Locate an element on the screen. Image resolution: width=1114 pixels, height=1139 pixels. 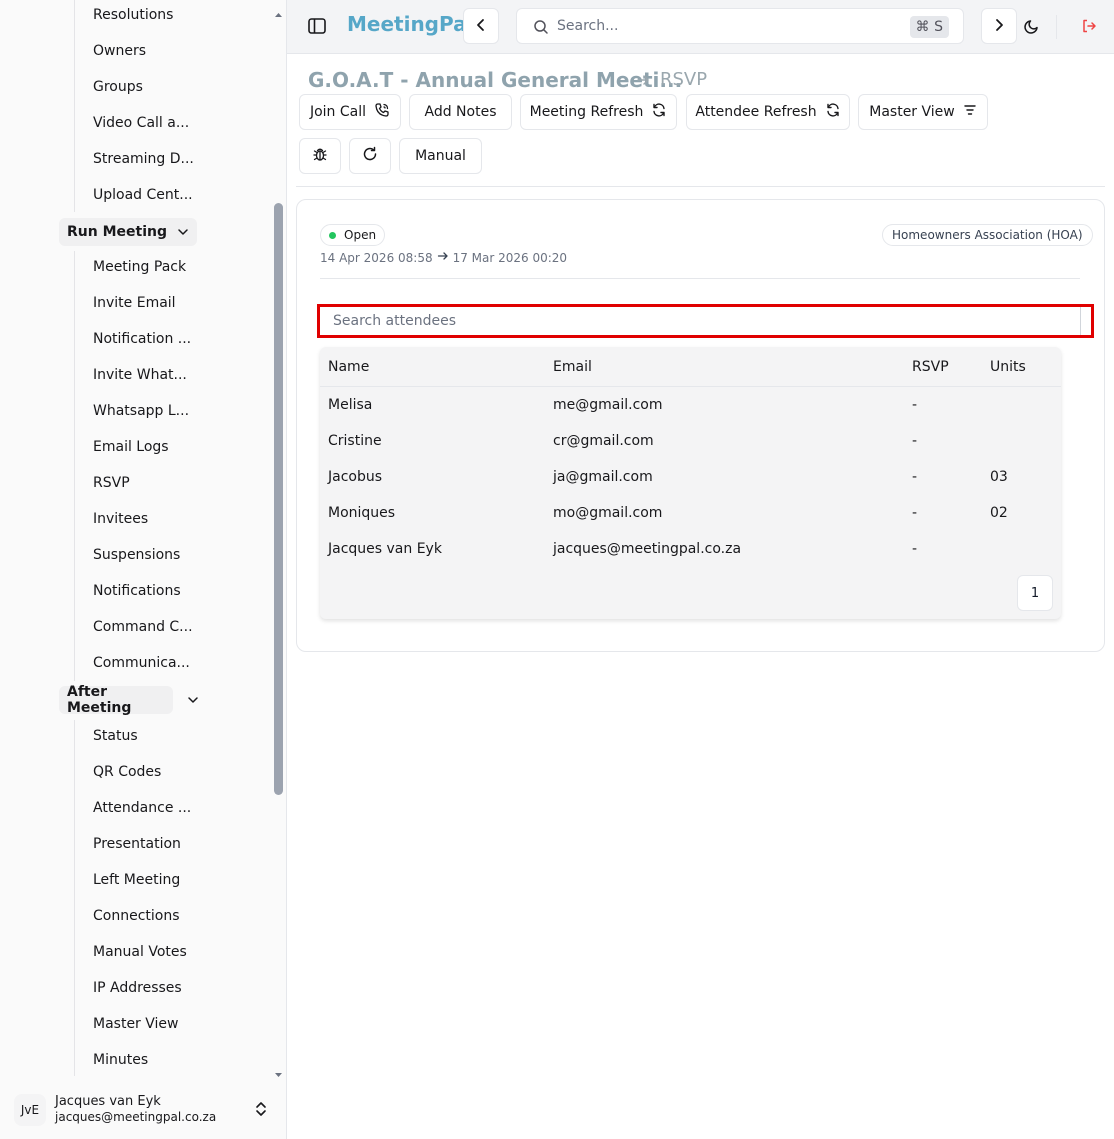
cell-units: 03 is located at coordinates (999, 477).